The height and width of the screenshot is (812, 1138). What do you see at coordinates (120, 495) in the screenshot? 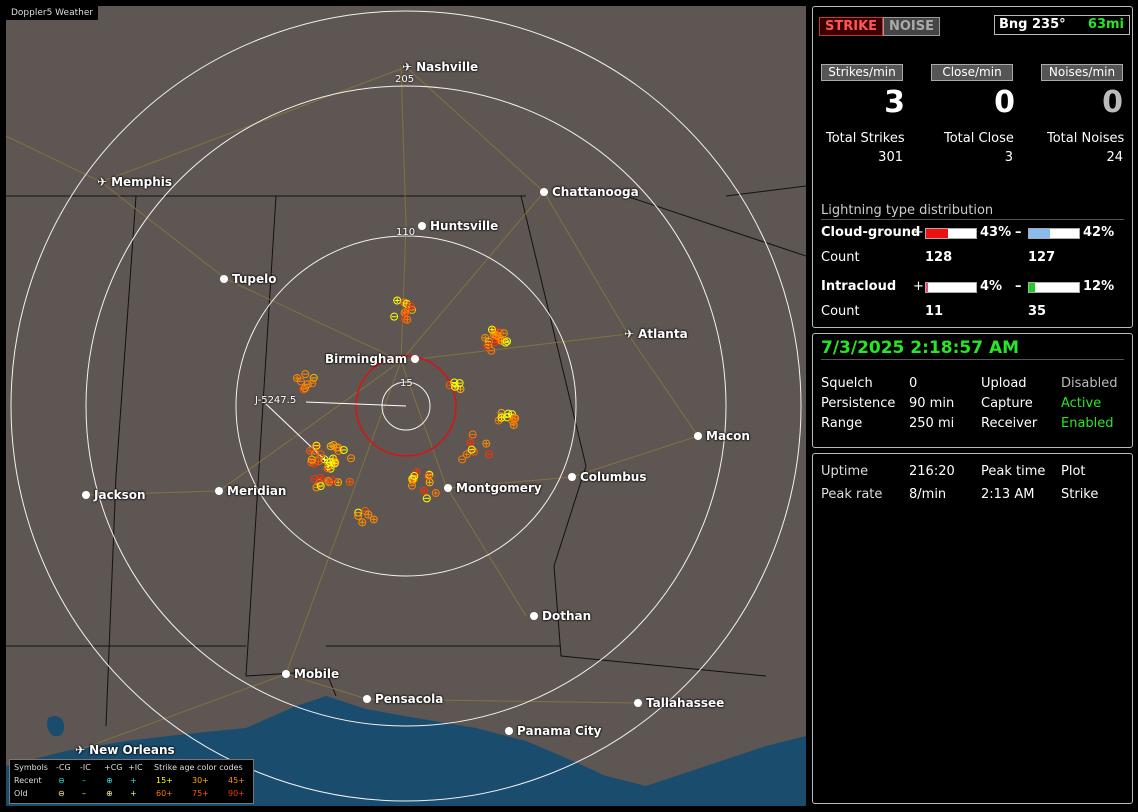
I see `city-name: Jackson` at bounding box center [120, 495].